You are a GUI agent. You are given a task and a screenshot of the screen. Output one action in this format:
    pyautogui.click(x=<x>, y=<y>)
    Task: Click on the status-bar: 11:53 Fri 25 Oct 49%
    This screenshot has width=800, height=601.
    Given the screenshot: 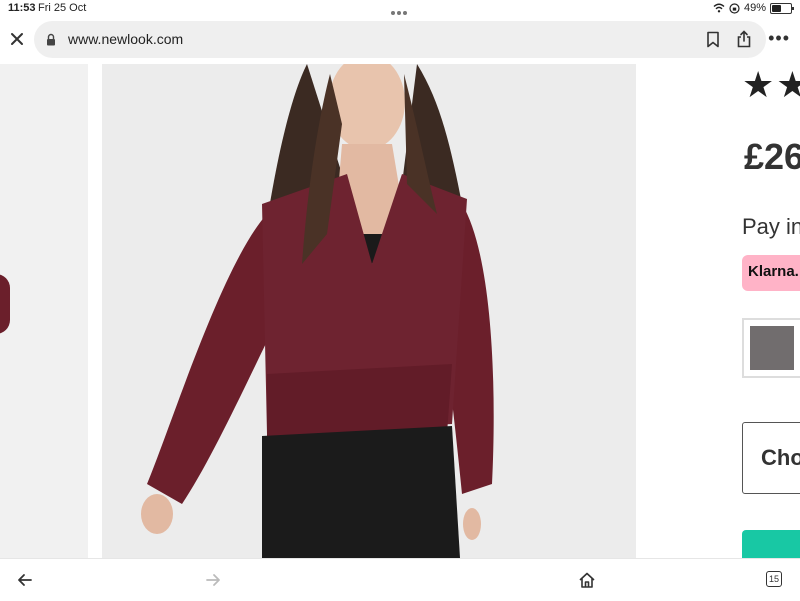 What is the action you would take?
    pyautogui.click(x=400, y=8)
    